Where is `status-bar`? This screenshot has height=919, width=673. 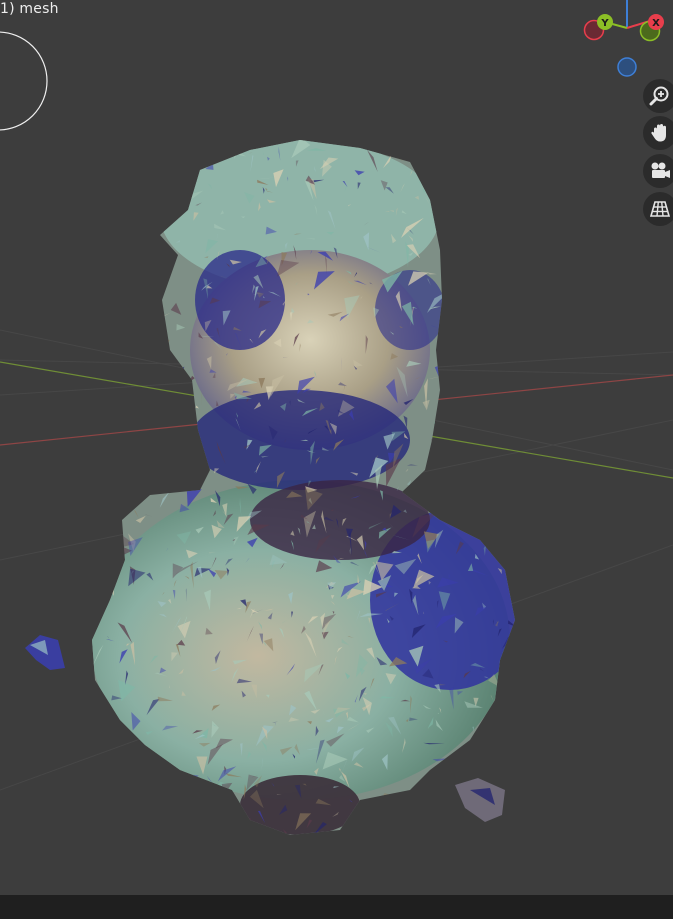 status-bar is located at coordinates (336, 907).